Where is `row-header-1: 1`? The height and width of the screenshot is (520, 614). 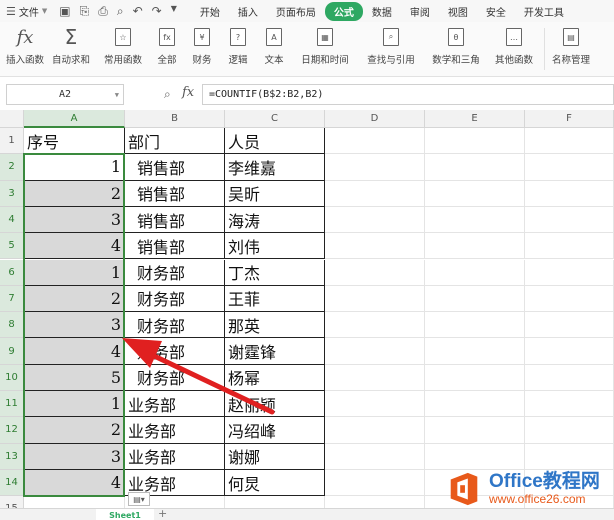
row-header-1: 1 is located at coordinates (12, 141).